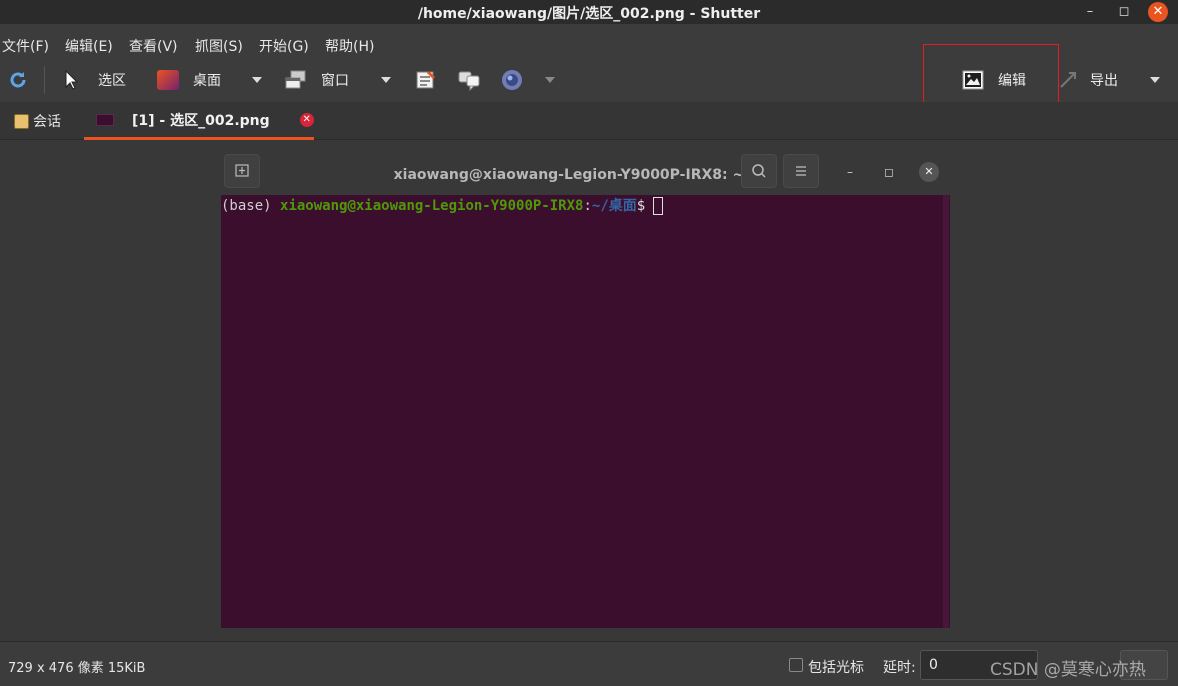  What do you see at coordinates (641, 206) in the screenshot?
I see `prompt-dollar: $` at bounding box center [641, 206].